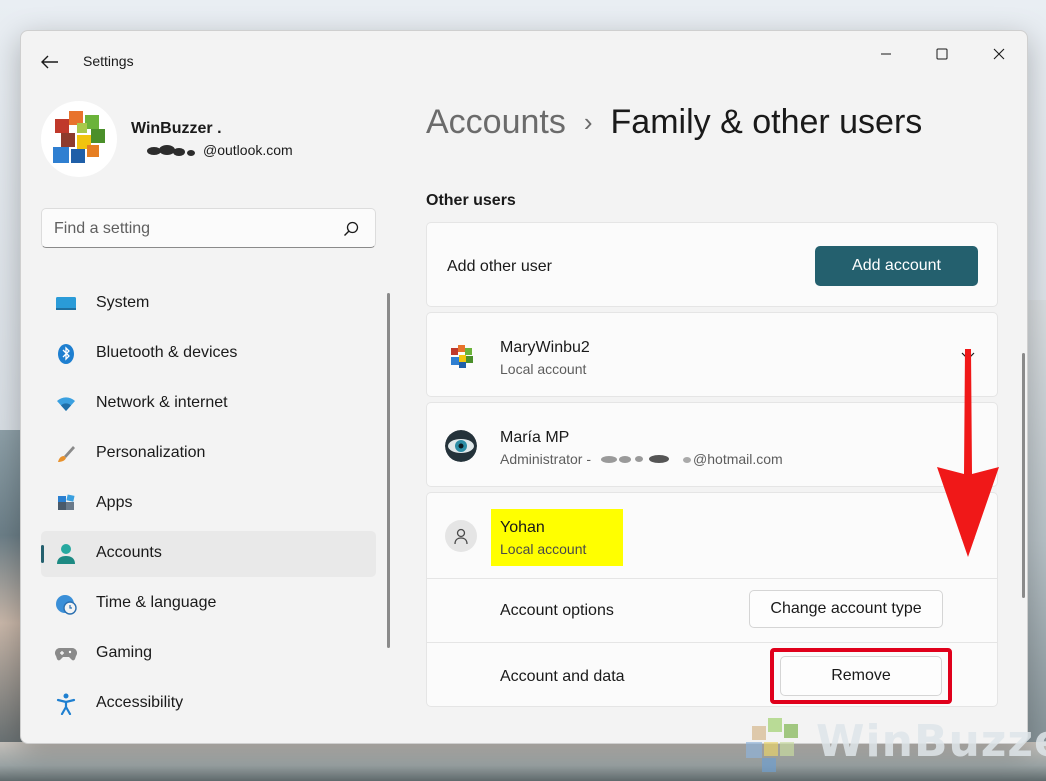  Describe the element at coordinates (388, 470) in the screenshot. I see `sidebar-scrollbar` at that location.